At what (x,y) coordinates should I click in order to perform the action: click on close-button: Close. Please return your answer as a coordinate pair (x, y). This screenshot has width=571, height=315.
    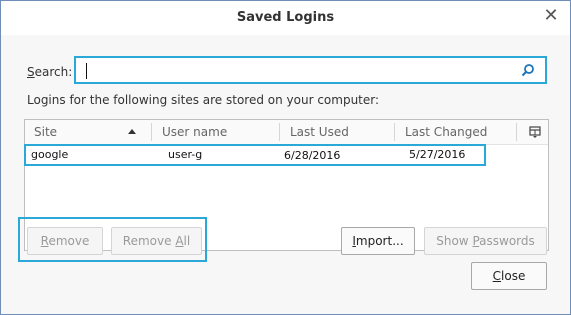
    Looking at the image, I should click on (509, 276).